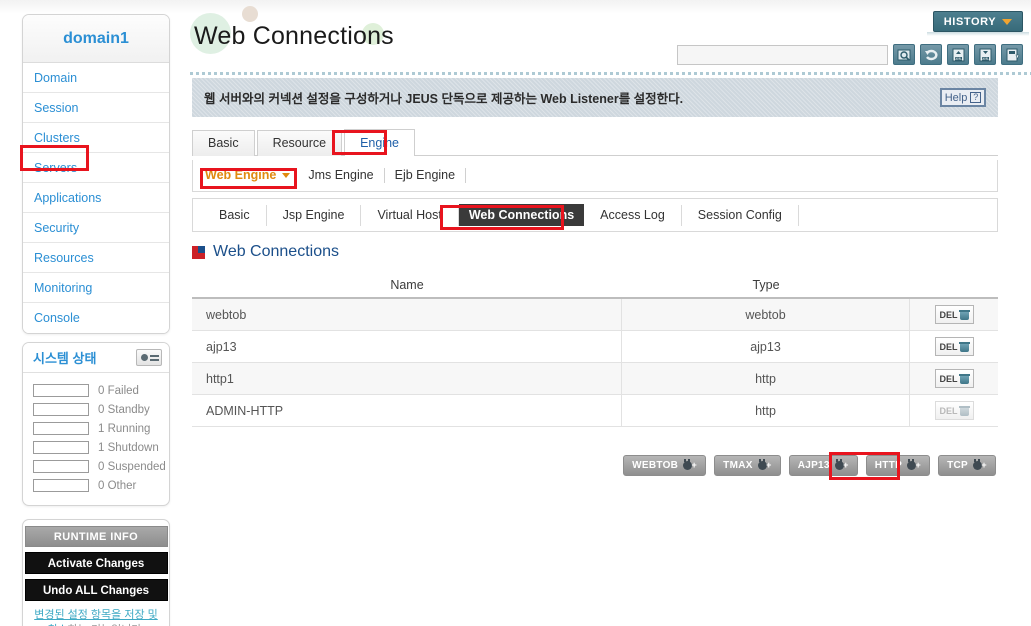  I want to click on status-count-running: 1, so click(101, 428).